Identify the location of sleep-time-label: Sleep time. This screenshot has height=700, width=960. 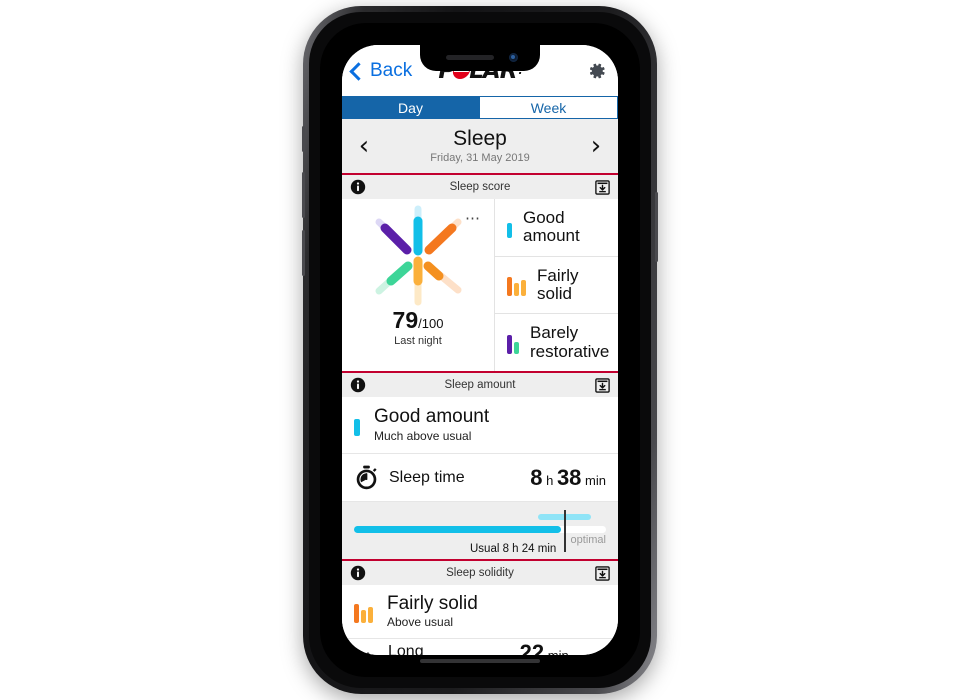
(427, 477).